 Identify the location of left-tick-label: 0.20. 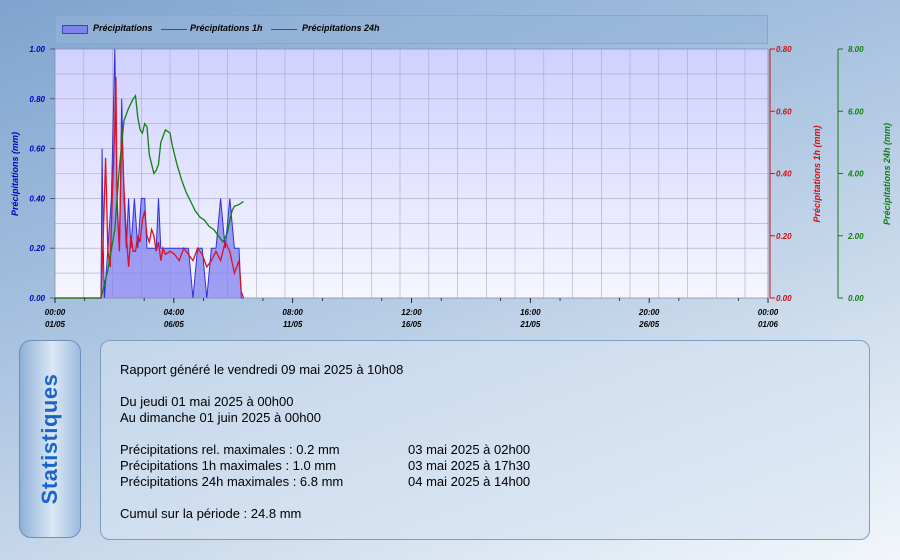
(37, 248).